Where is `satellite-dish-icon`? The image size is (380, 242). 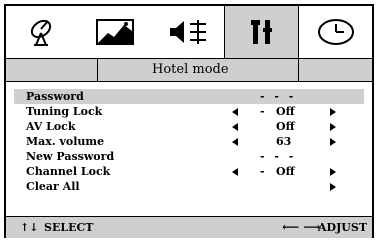 satellite-dish-icon is located at coordinates (41, 32).